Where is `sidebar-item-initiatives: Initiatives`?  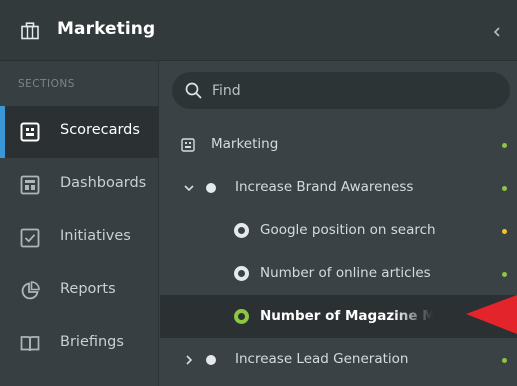 sidebar-item-initiatives: Initiatives is located at coordinates (79, 238).